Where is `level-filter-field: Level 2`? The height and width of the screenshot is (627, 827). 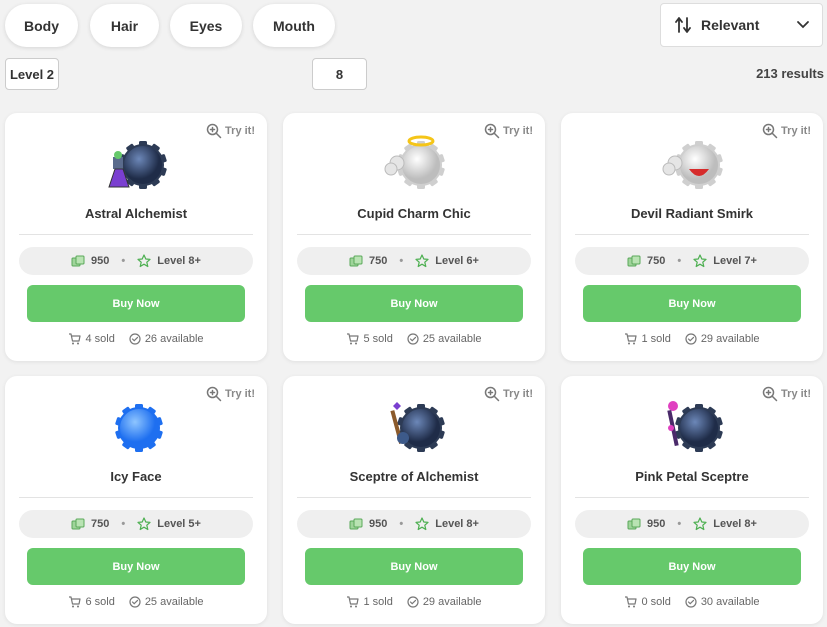 level-filter-field: Level 2 is located at coordinates (32, 74).